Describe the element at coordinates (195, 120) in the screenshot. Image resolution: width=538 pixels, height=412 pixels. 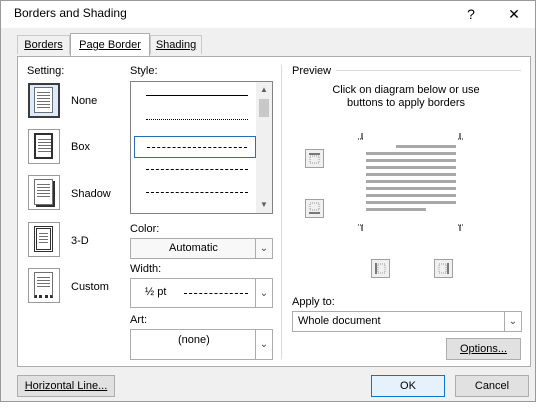
I see `style-option-dotted` at that location.